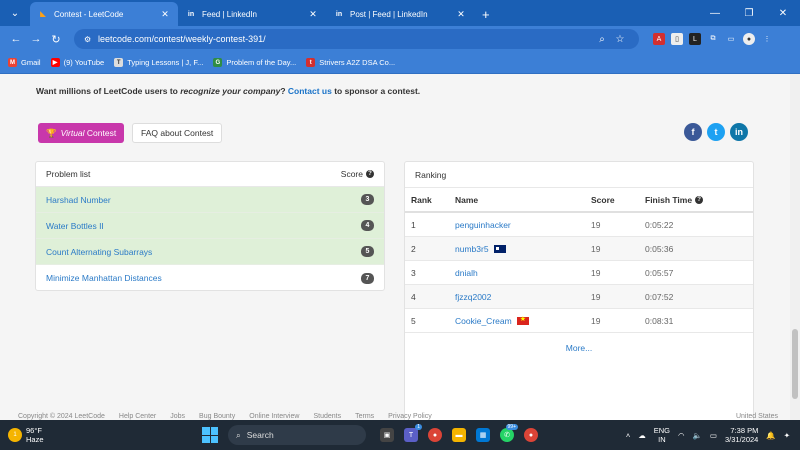  I want to click on user-link: fjzzq2002, so click(473, 297).